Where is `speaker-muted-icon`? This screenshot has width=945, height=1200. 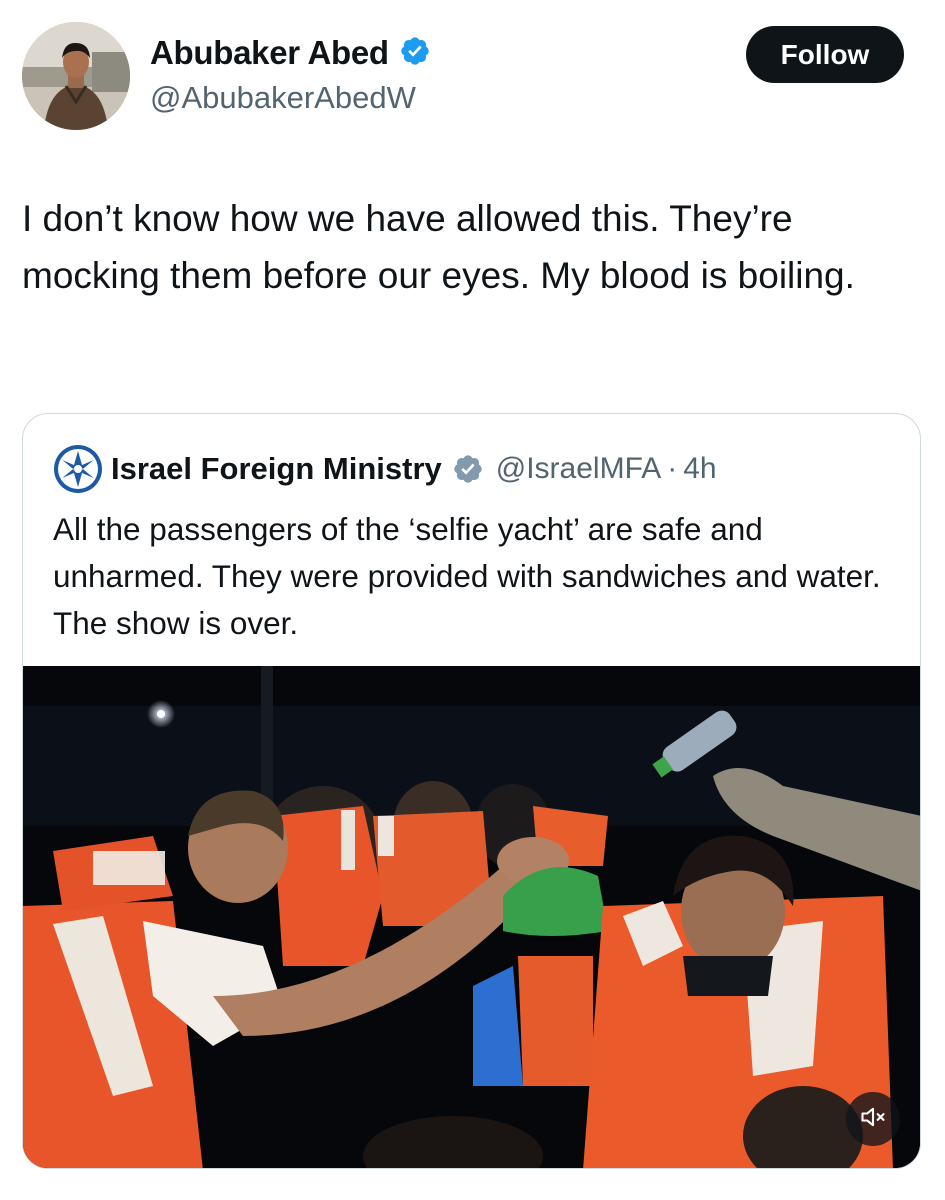 speaker-muted-icon is located at coordinates (873, 1119).